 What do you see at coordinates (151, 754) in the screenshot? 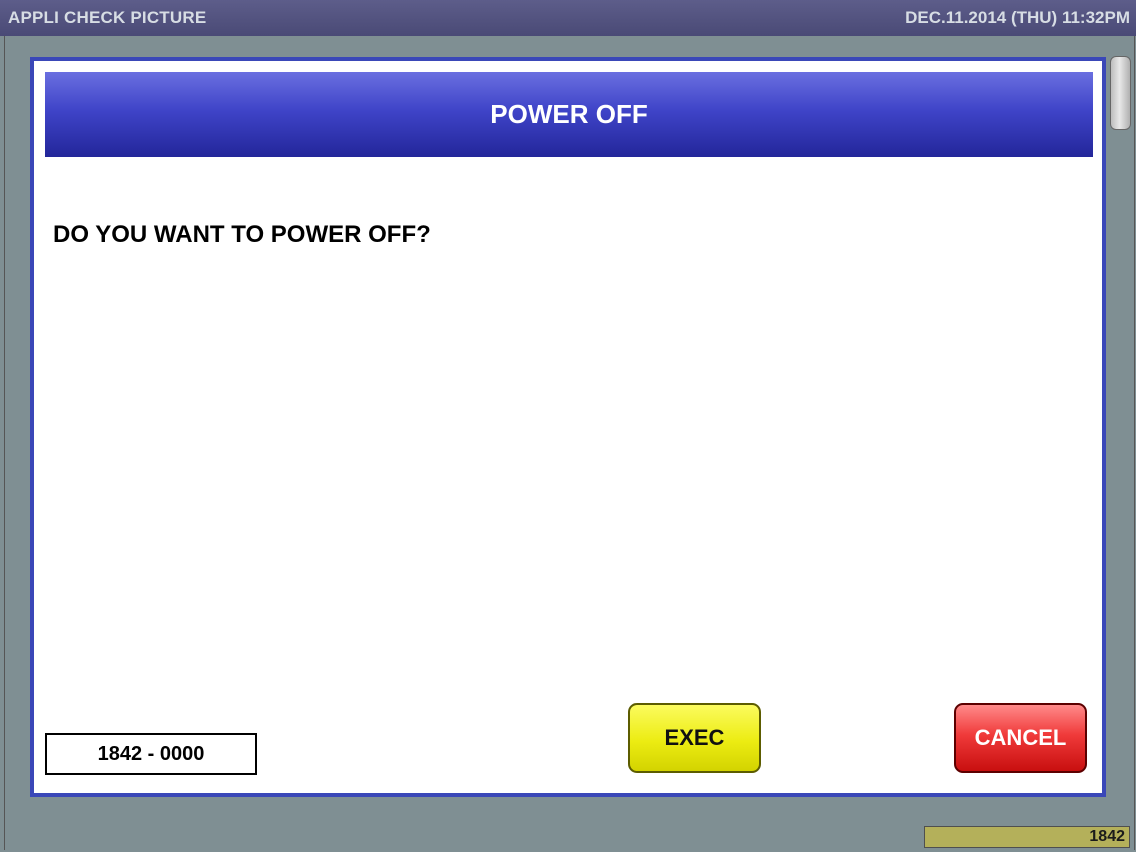
I see `code-display: 1842 - 0000` at bounding box center [151, 754].